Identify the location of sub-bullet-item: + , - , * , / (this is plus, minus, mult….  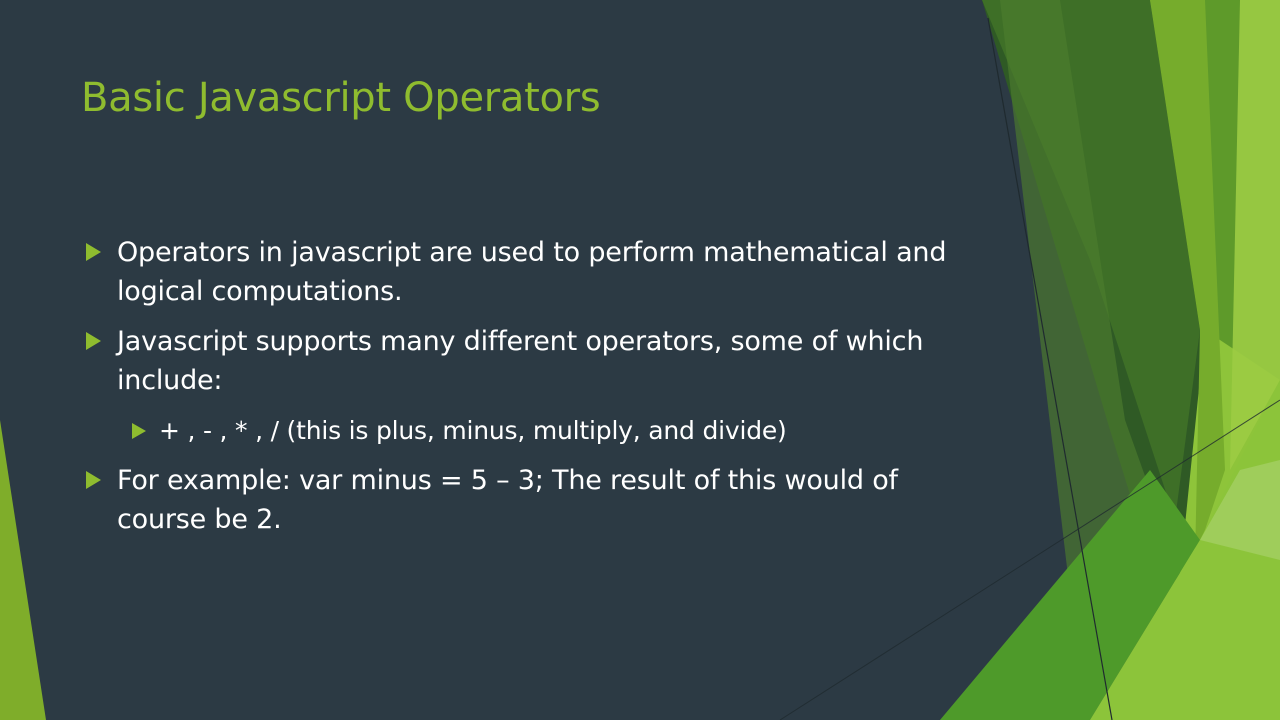
(548, 430).